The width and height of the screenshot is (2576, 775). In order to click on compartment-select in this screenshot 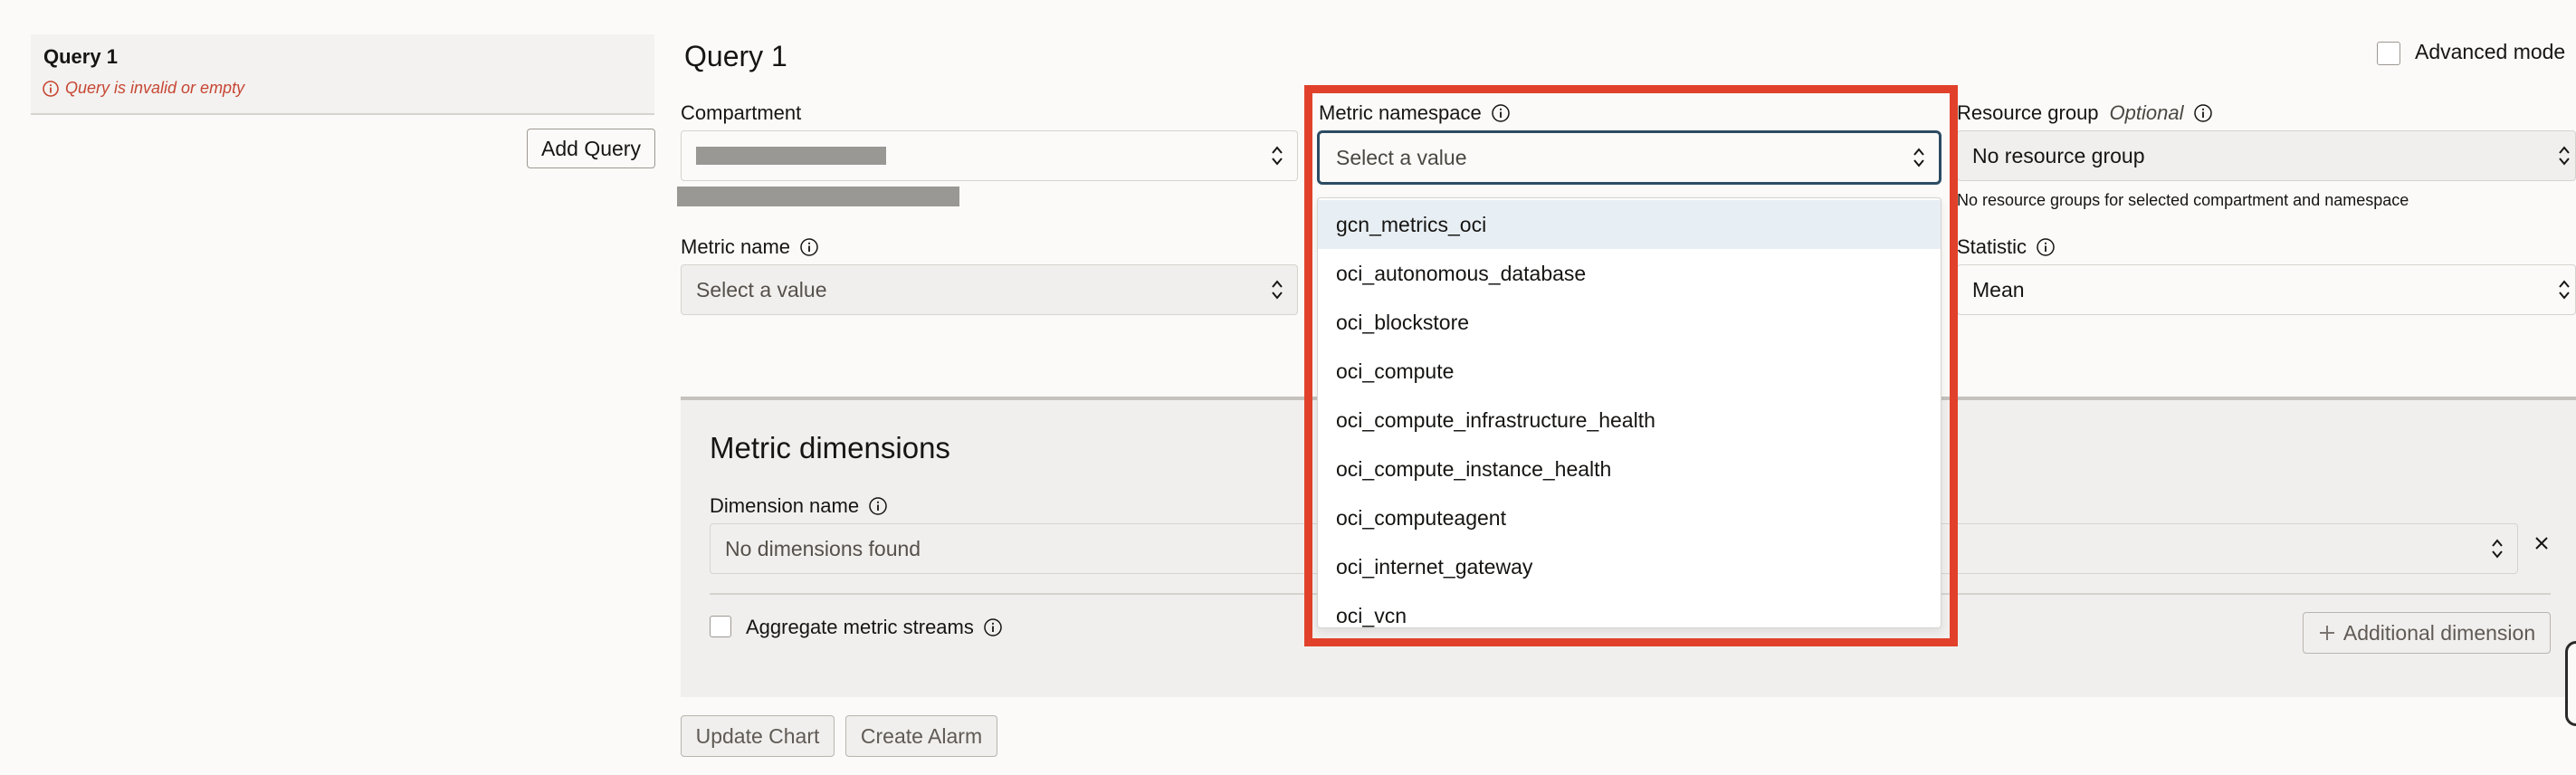, I will do `click(990, 155)`.